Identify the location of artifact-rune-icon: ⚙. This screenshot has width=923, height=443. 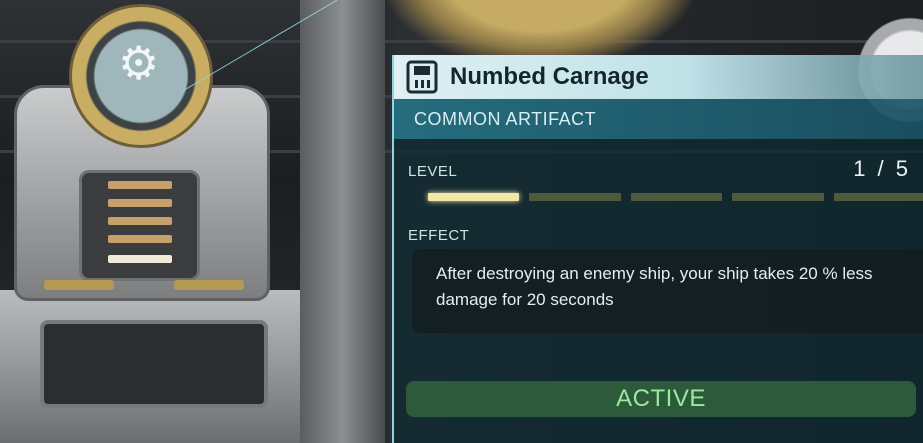
(139, 63).